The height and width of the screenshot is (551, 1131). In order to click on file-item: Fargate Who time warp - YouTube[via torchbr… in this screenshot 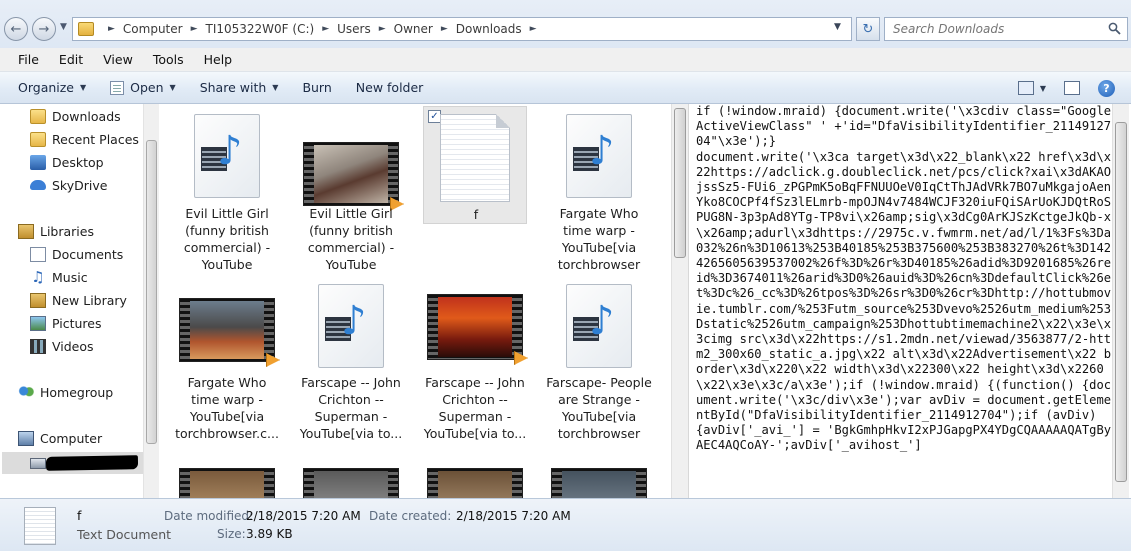, I will do `click(227, 360)`.